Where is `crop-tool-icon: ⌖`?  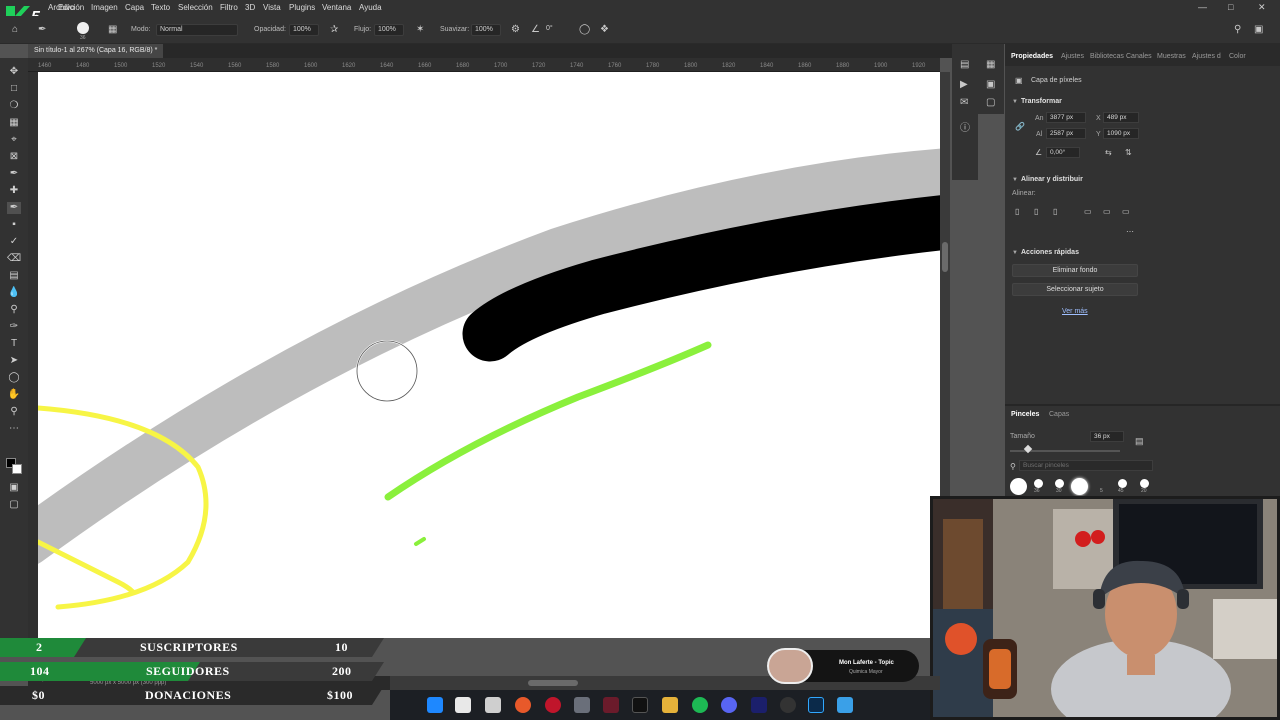
crop-tool-icon: ⌖ is located at coordinates (14, 140).